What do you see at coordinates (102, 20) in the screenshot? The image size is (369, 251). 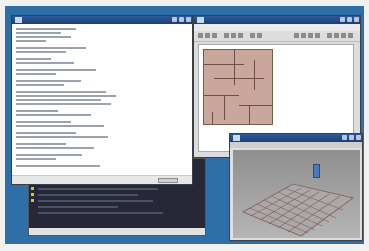 I see `console-title-bar` at bounding box center [102, 20].